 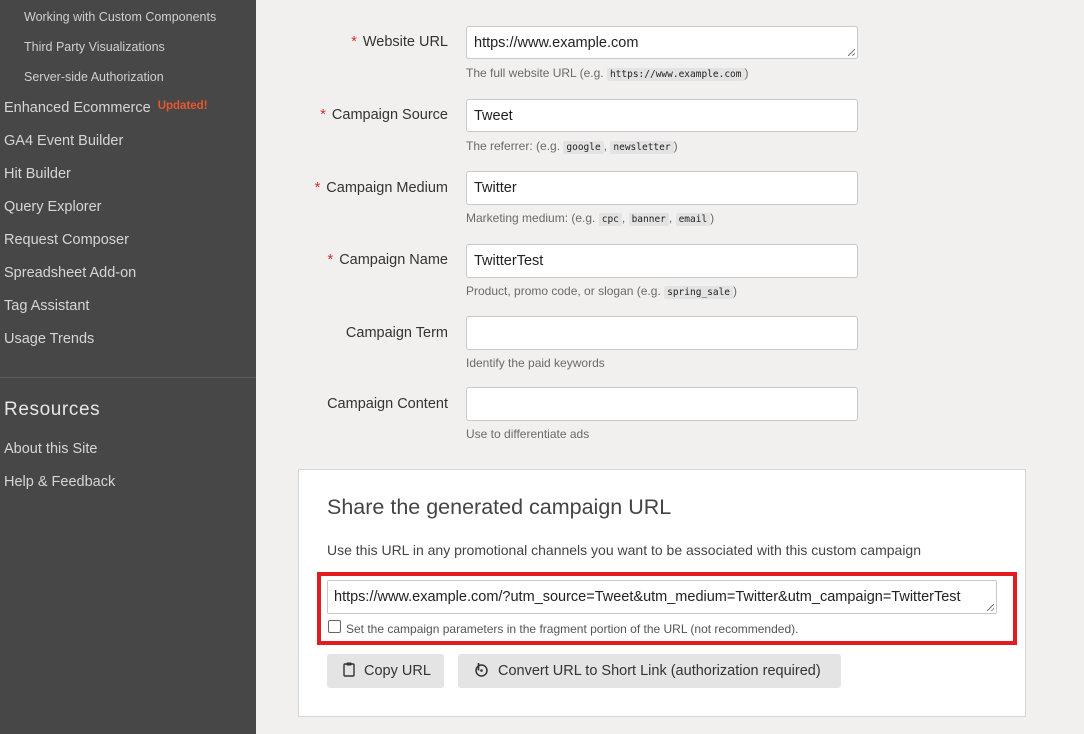 What do you see at coordinates (532, 218) in the screenshot?
I see `hint-text: Marketing medium: (e.g.` at bounding box center [532, 218].